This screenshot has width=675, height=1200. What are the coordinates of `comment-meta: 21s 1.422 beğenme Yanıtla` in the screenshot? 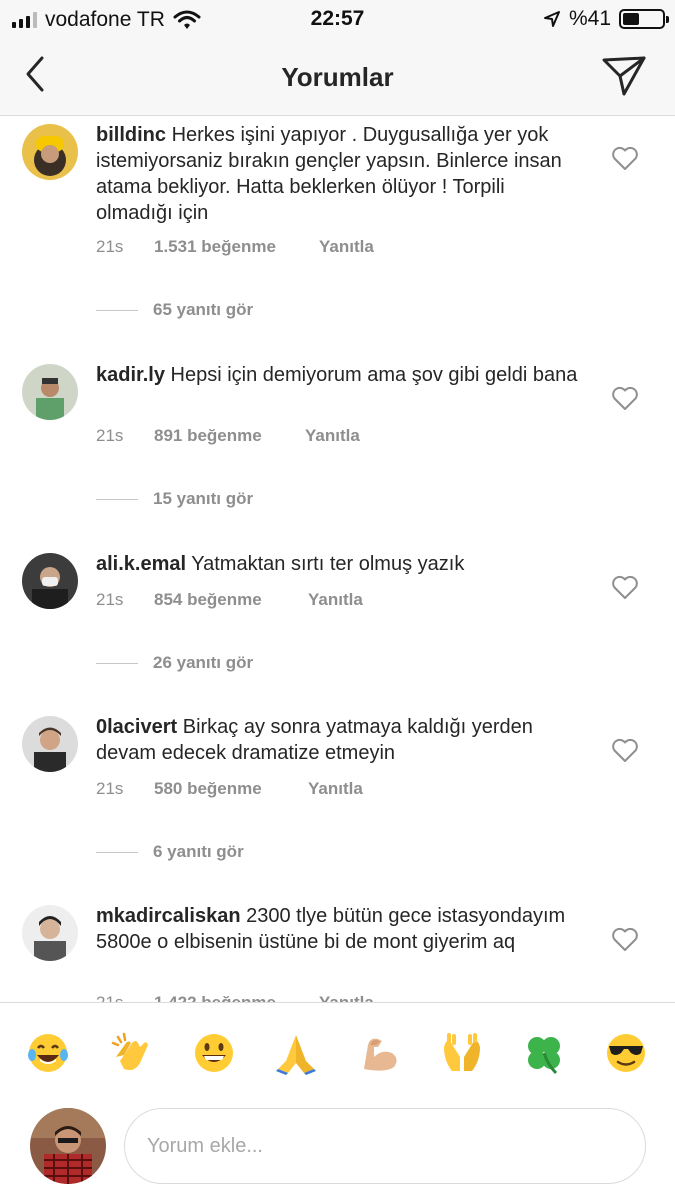 It's located at (235, 997).